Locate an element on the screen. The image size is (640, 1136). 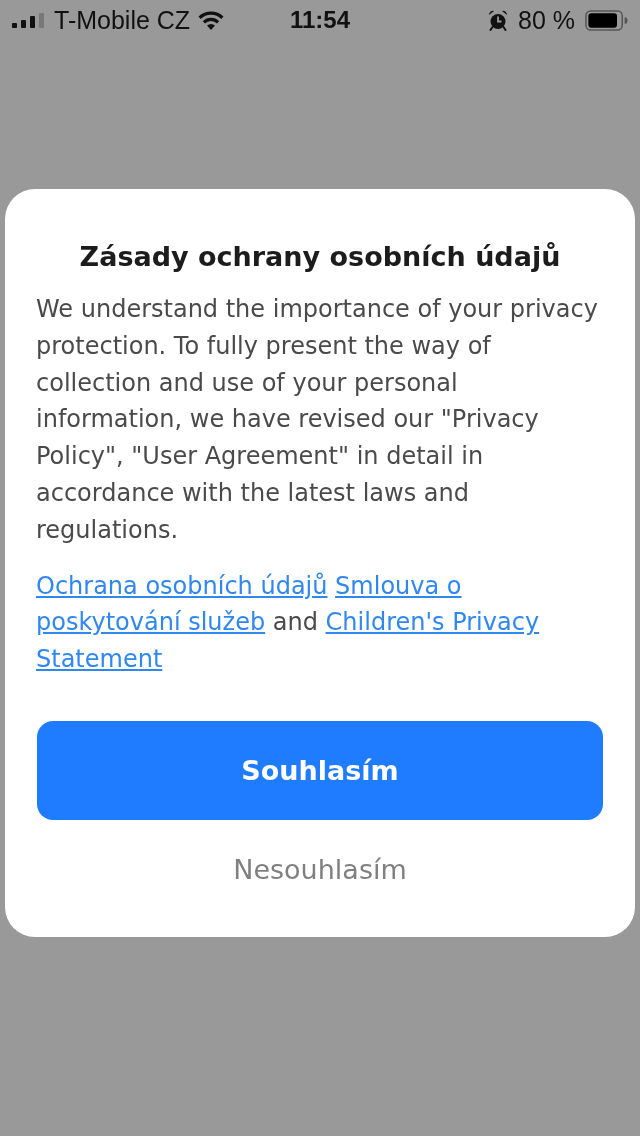
agree-button: Souhlasím is located at coordinates (320, 770).